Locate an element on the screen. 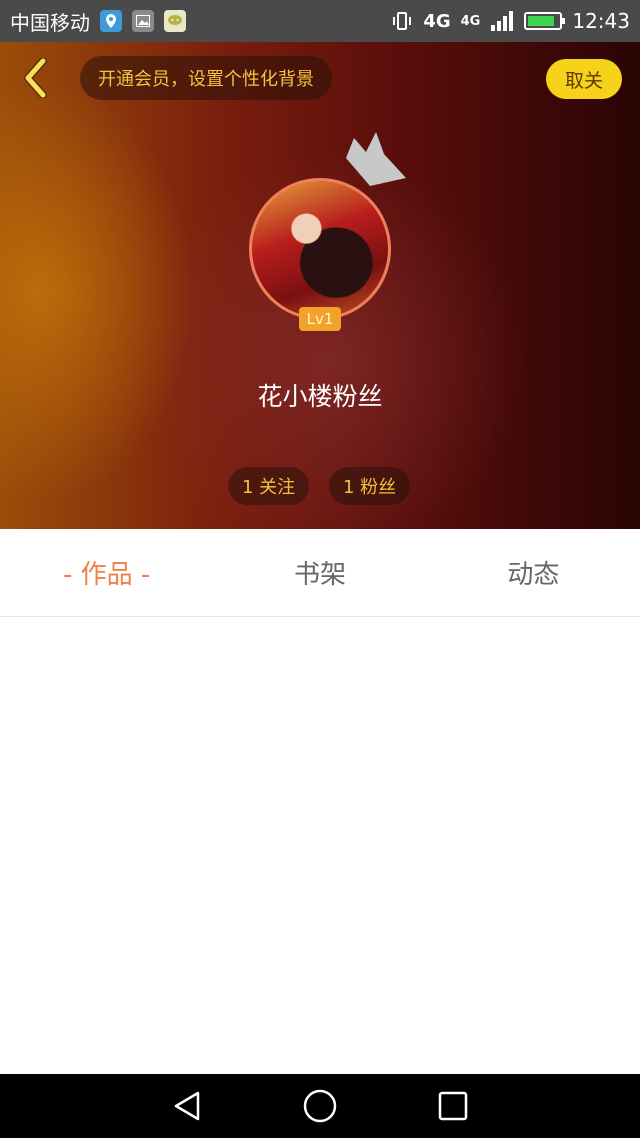 This screenshot has width=640, height=1138. carrier-name: 中国移动 is located at coordinates (50, 22).